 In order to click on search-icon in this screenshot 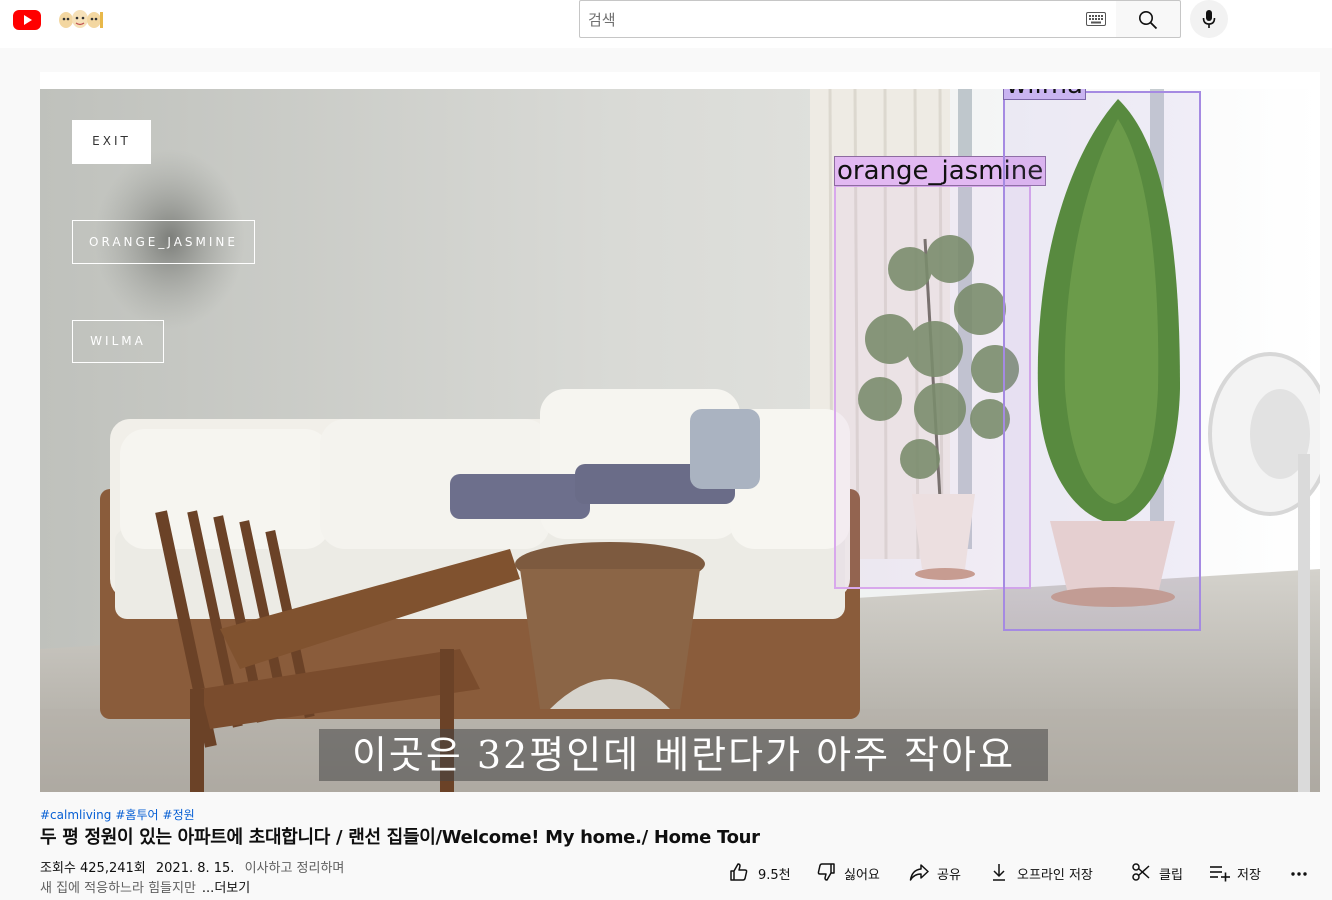, I will do `click(1148, 20)`.